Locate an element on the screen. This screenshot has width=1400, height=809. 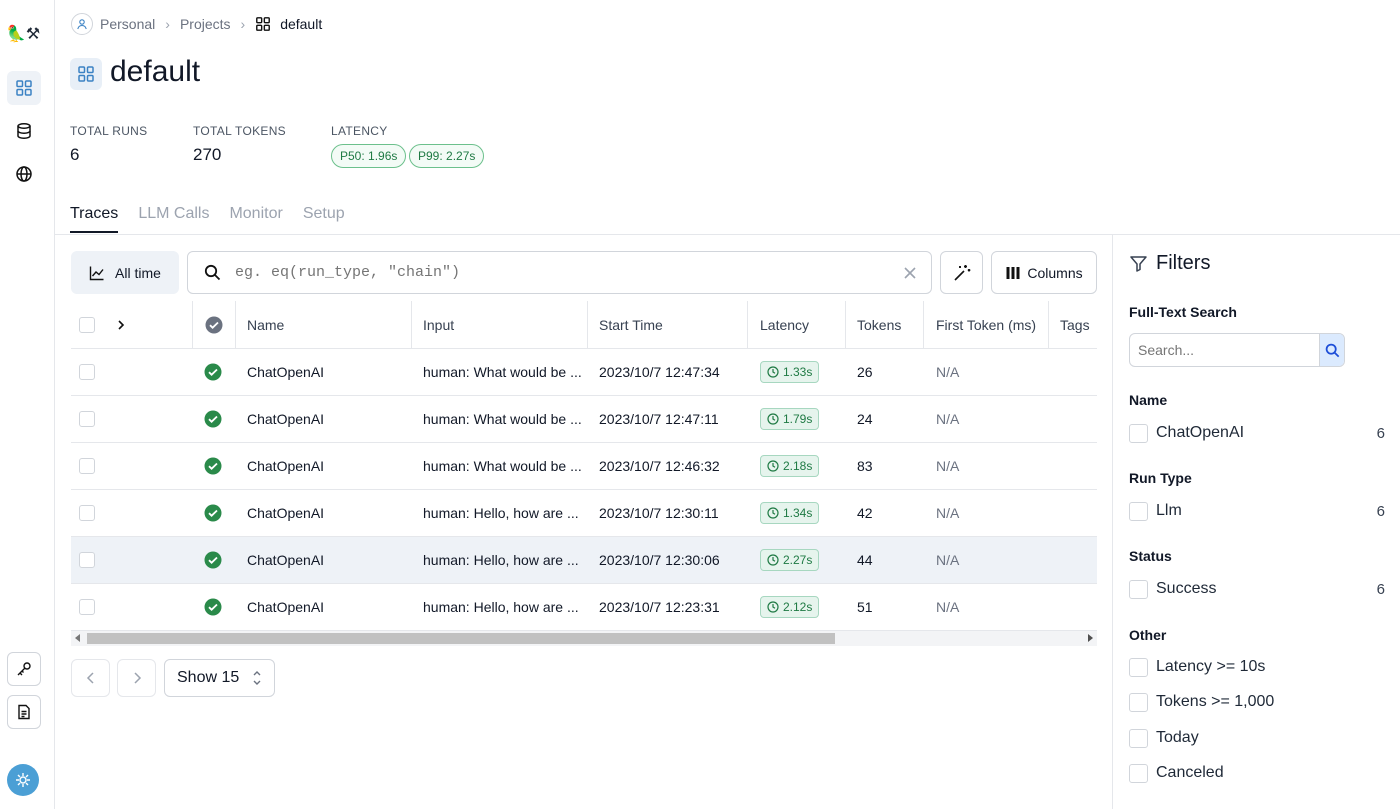
breadcrumb-personal: Personal is located at coordinates (127, 24).